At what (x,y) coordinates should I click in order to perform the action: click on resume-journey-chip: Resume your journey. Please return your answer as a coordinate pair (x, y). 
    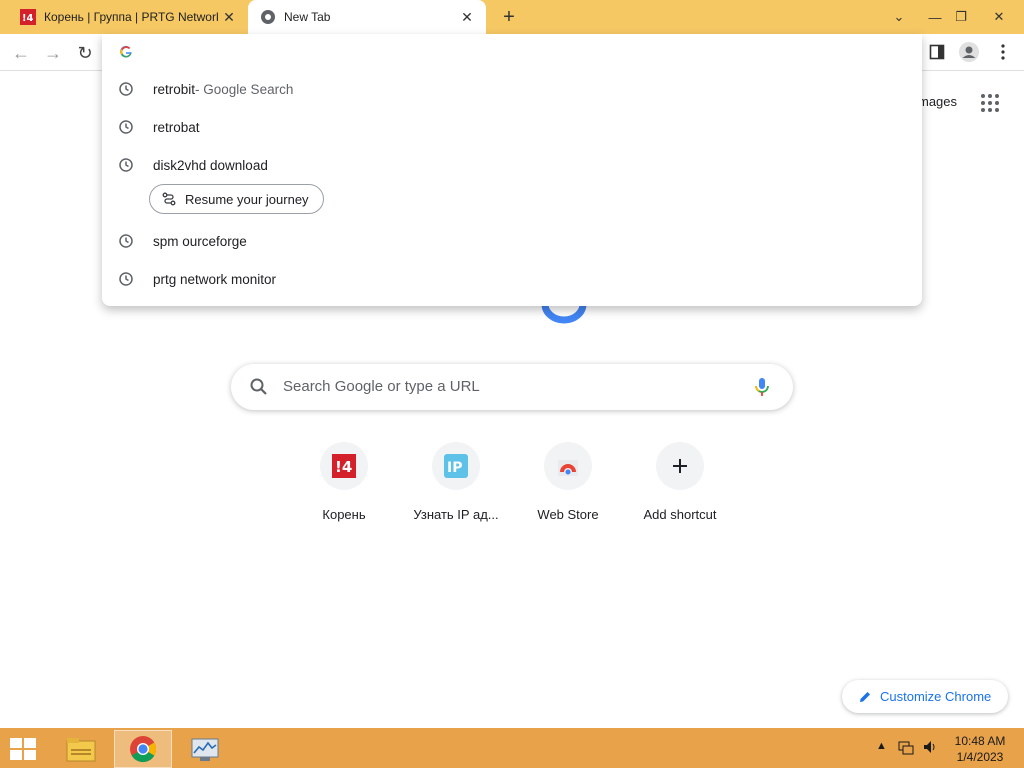
    Looking at the image, I should click on (236, 199).